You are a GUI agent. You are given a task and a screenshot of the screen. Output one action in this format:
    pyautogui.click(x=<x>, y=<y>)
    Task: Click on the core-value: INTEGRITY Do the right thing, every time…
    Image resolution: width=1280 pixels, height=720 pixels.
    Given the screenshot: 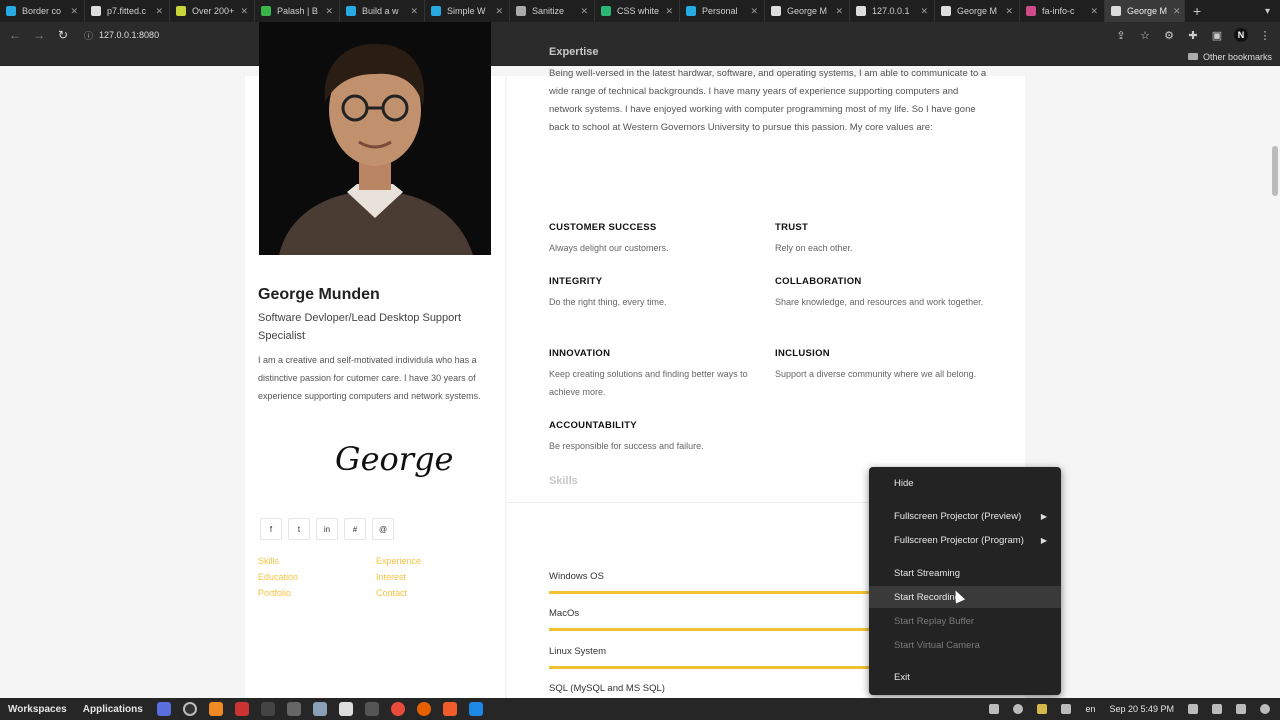 What is the action you would take?
    pyautogui.click(x=654, y=293)
    